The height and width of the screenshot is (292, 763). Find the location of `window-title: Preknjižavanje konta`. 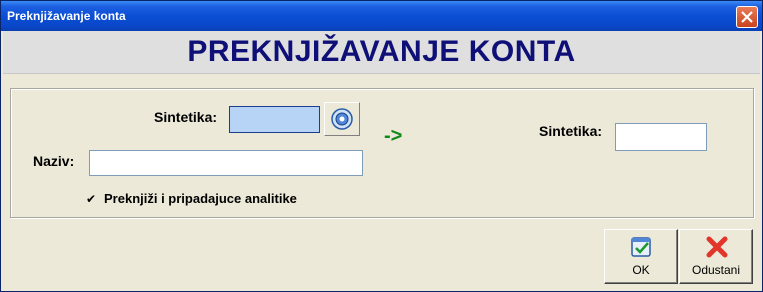

window-title: Preknjižavanje konta is located at coordinates (66, 16).